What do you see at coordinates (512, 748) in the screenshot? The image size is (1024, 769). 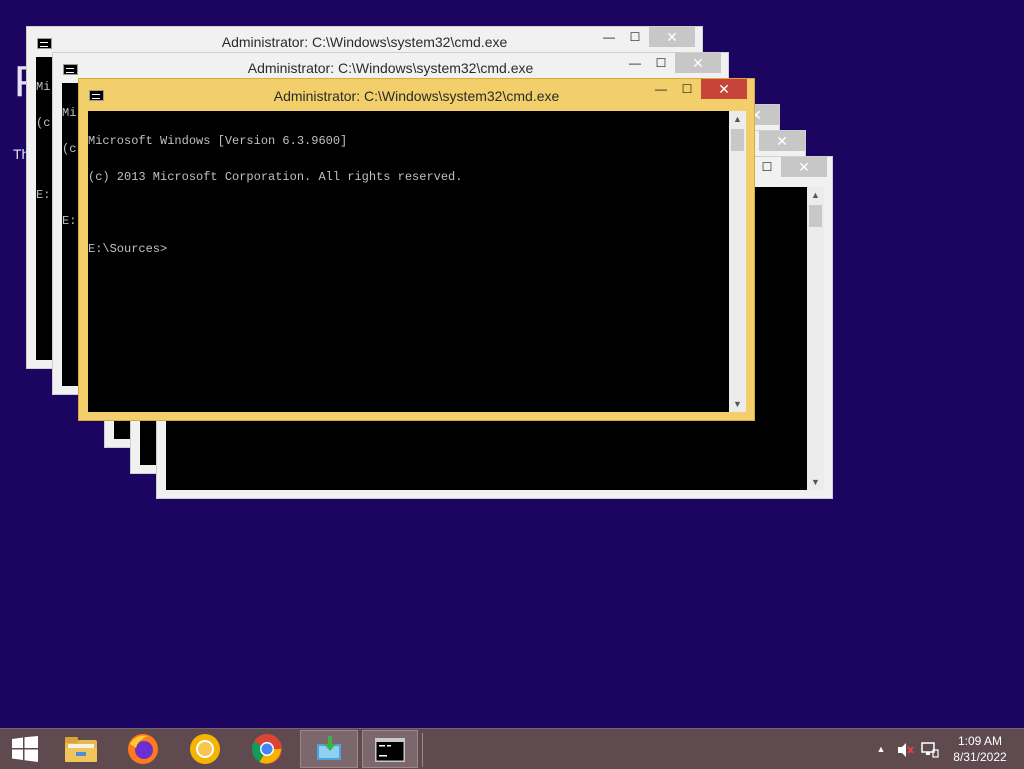 I see `taskbar: ▲ 1:09 AM 8/31/2022` at bounding box center [512, 748].